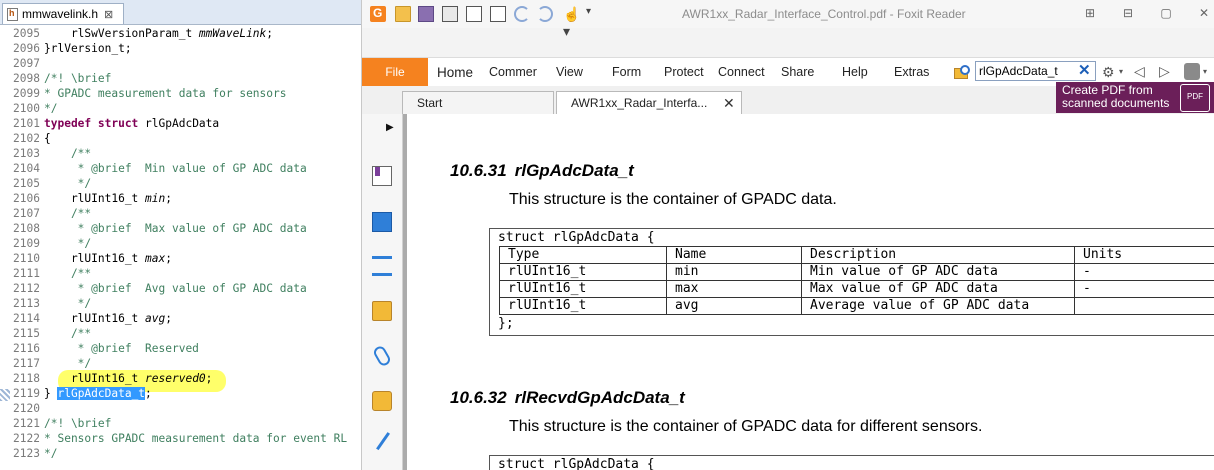  Describe the element at coordinates (26, 213) in the screenshot. I see `line-number: 2107` at that location.